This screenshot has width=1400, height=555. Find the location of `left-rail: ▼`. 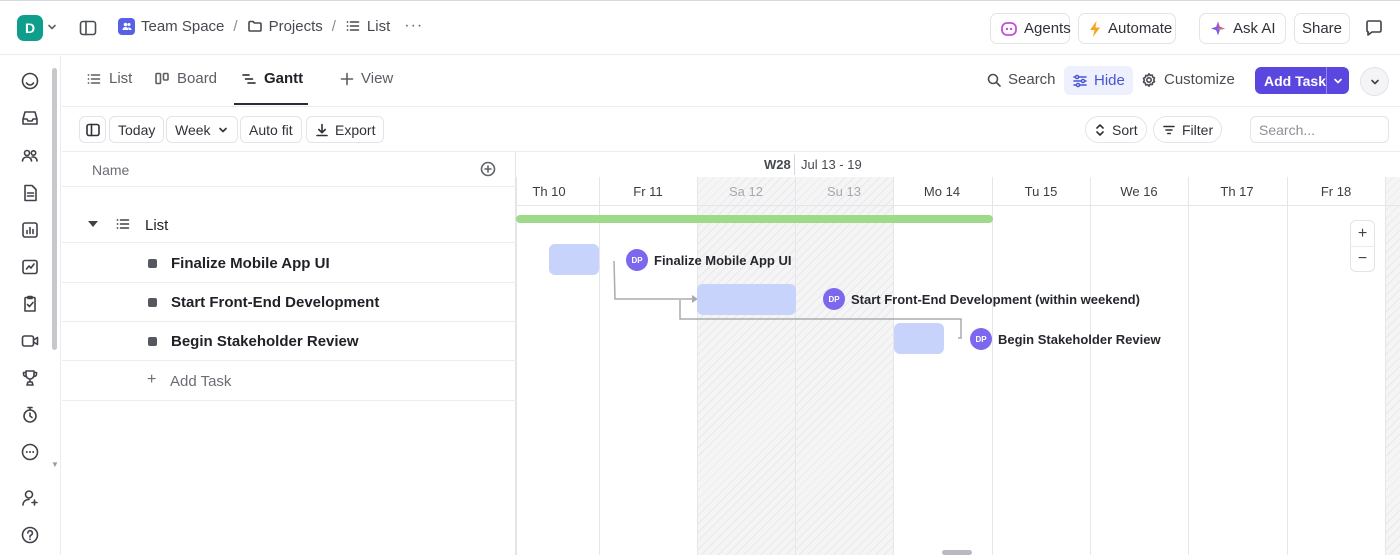

left-rail: ▼ is located at coordinates (30, 305).